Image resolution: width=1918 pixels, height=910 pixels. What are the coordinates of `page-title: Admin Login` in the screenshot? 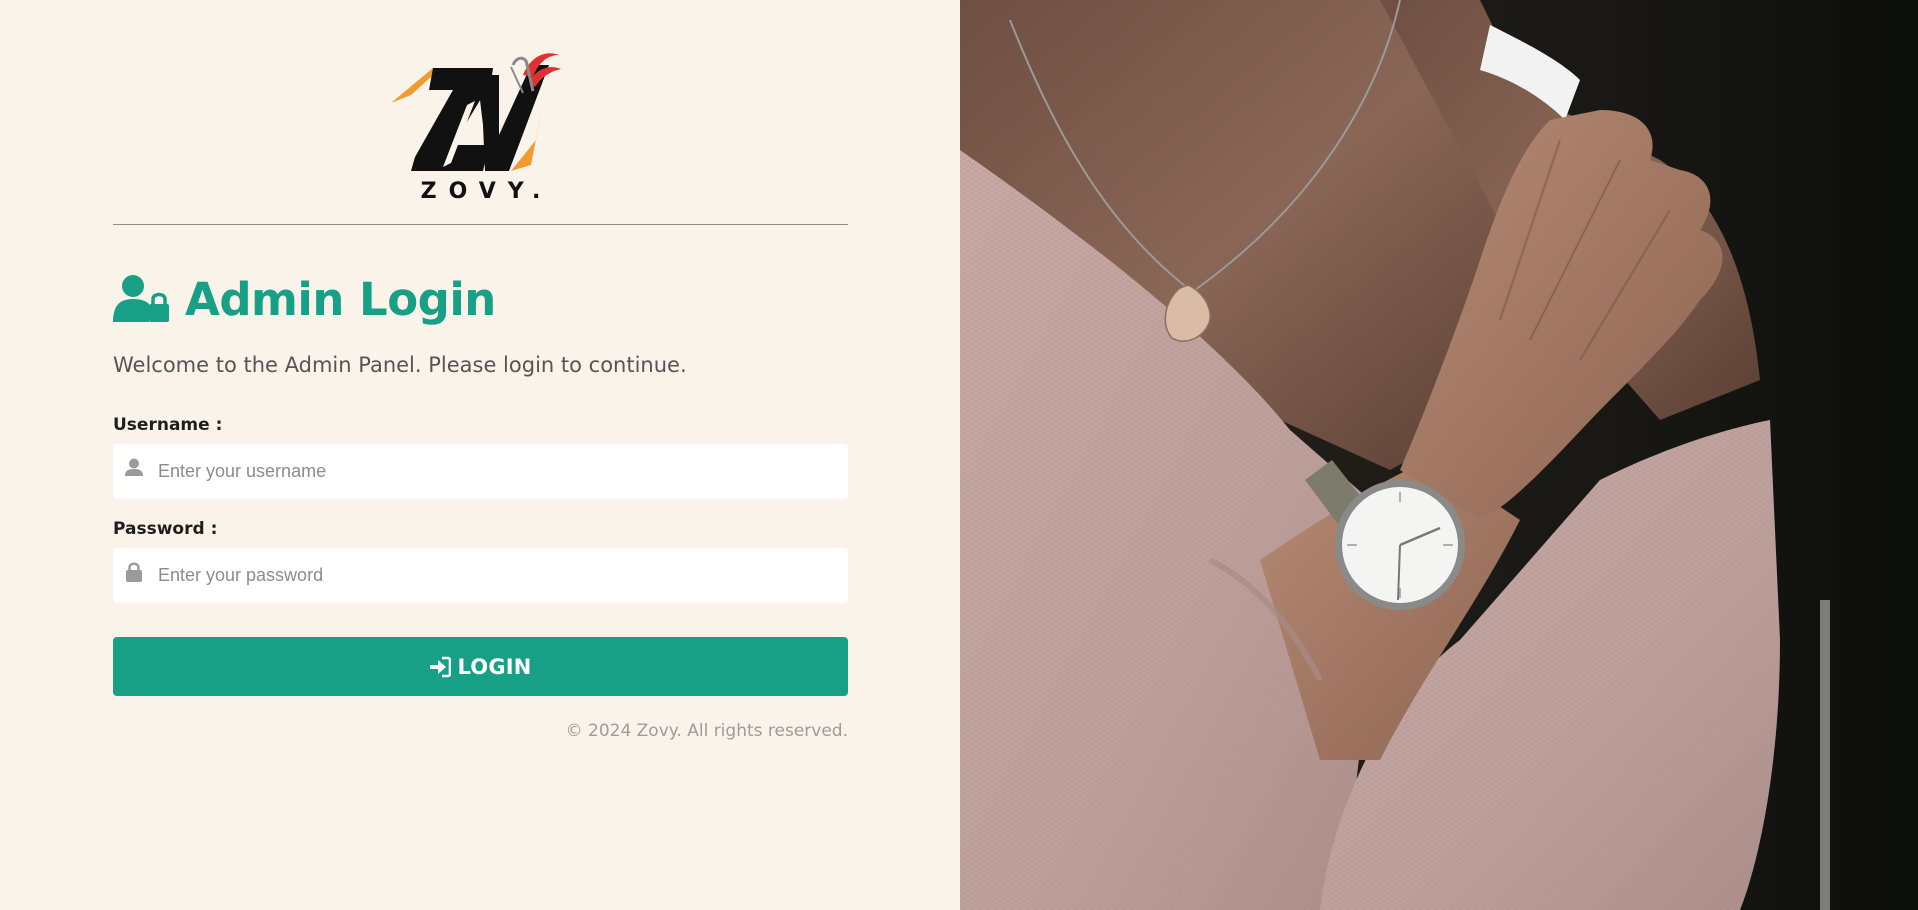 It's located at (340, 299).